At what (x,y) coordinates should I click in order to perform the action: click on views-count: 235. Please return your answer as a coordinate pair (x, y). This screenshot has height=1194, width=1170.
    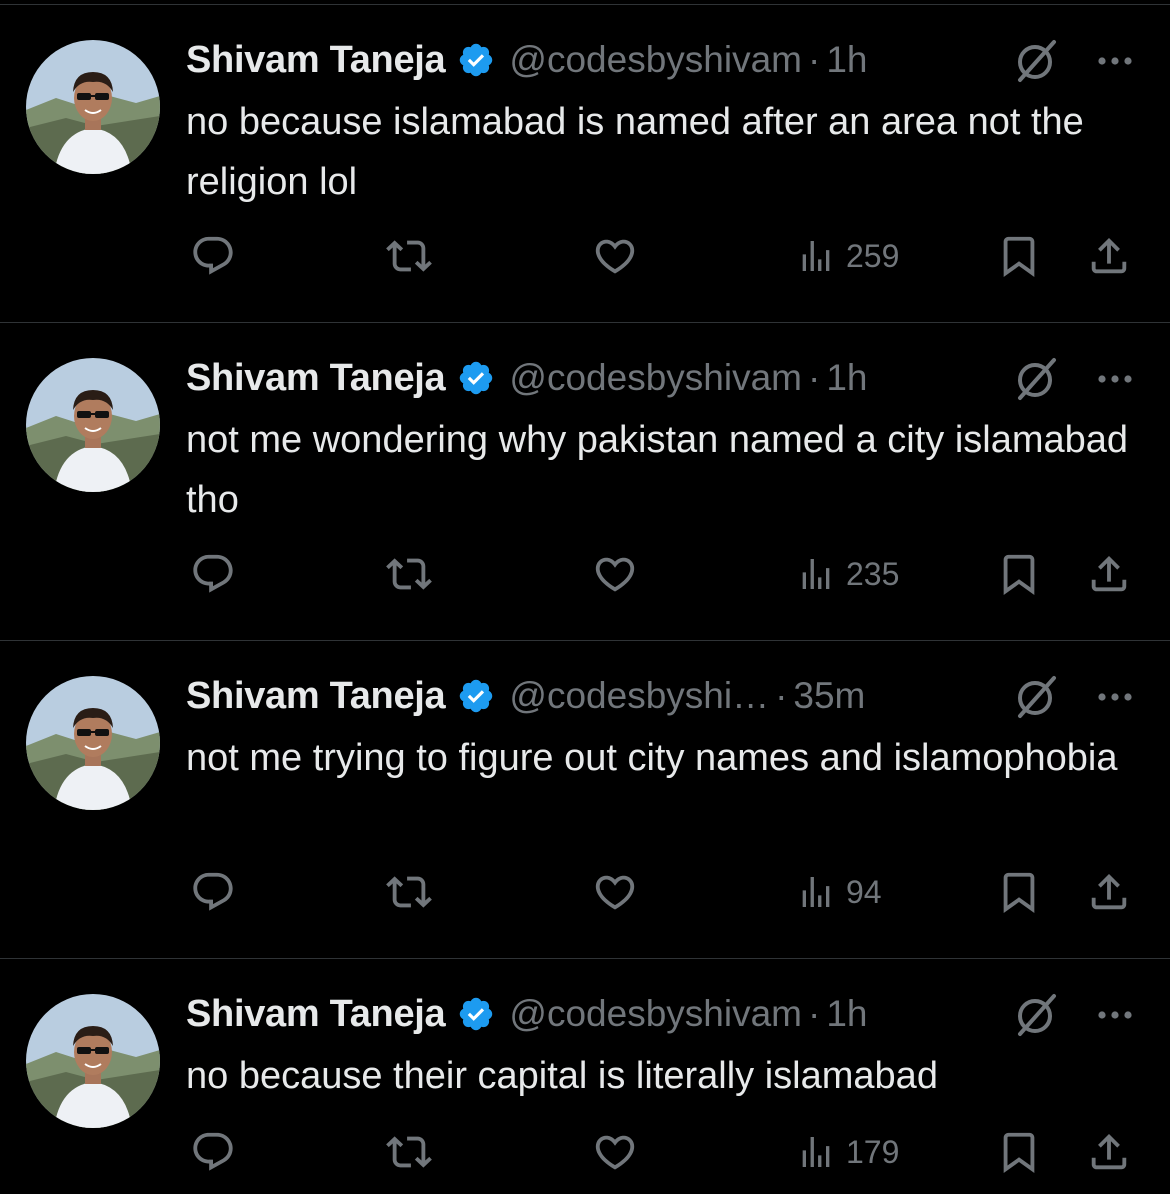
    Looking at the image, I should click on (873, 573).